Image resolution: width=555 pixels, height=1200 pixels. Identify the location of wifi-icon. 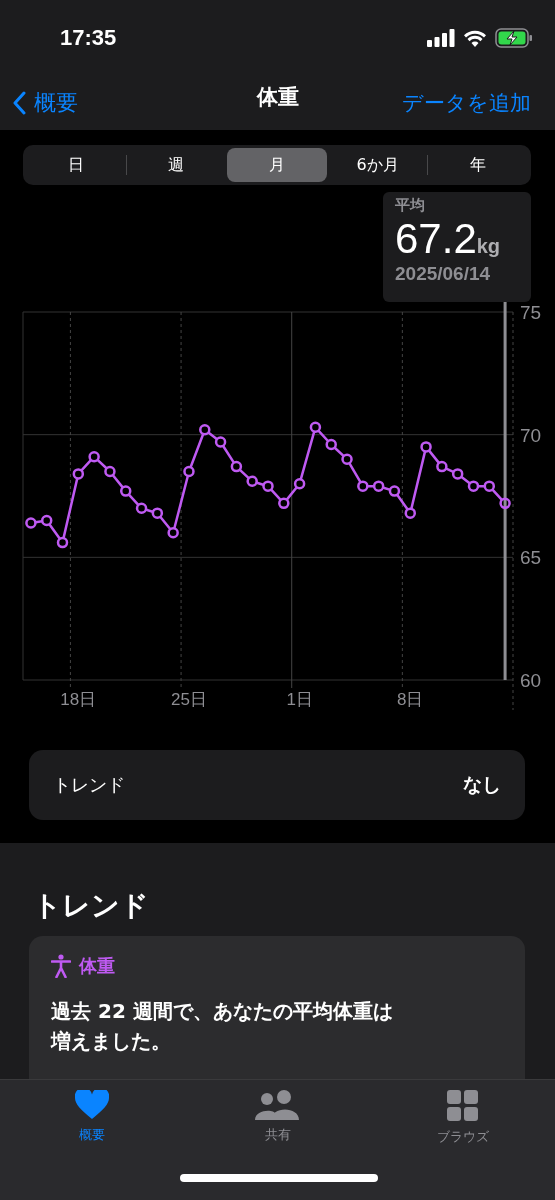
(475, 37).